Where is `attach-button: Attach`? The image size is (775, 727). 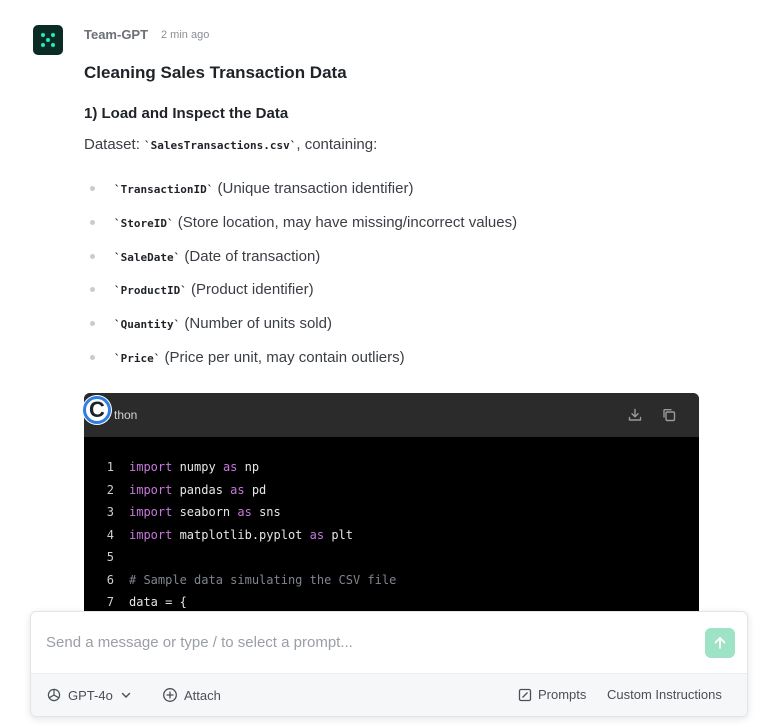
attach-button: Attach is located at coordinates (191, 695).